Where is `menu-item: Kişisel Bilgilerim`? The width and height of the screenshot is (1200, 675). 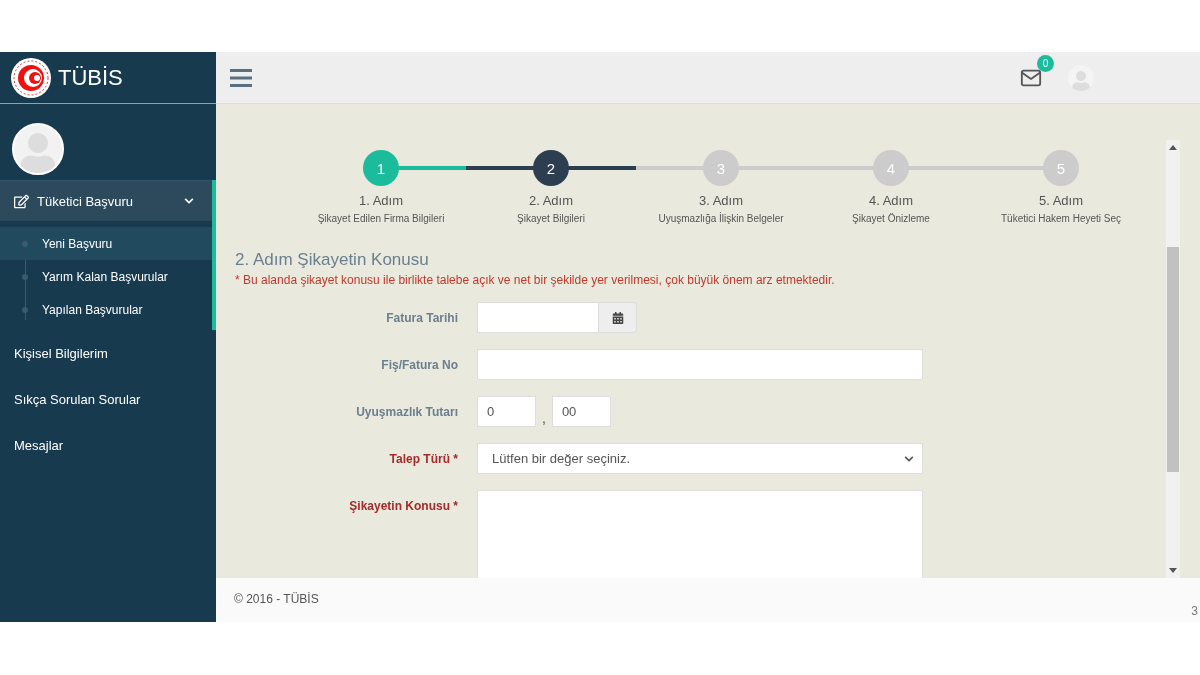
menu-item: Kişisel Bilgilerim is located at coordinates (108, 353).